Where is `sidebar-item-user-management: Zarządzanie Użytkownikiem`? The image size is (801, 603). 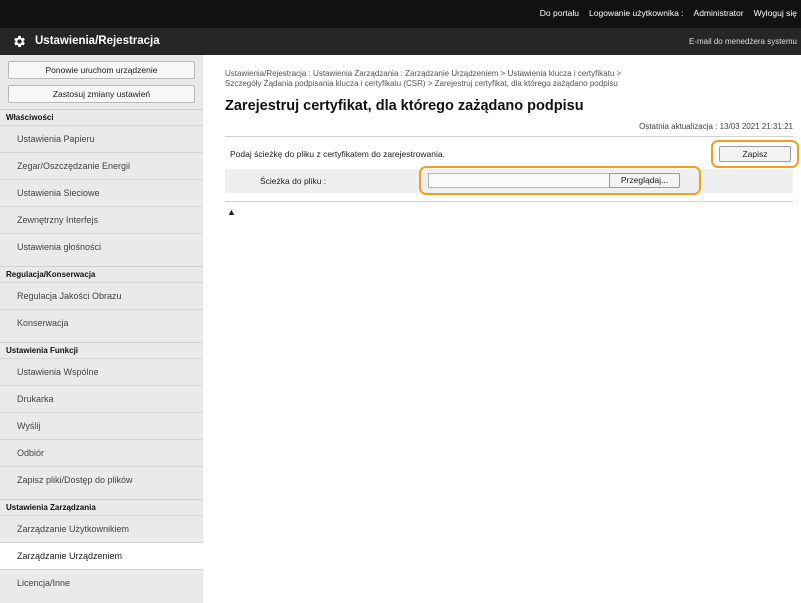
sidebar-item-user-management: Zarządzanie Użytkownikiem is located at coordinates (101, 528).